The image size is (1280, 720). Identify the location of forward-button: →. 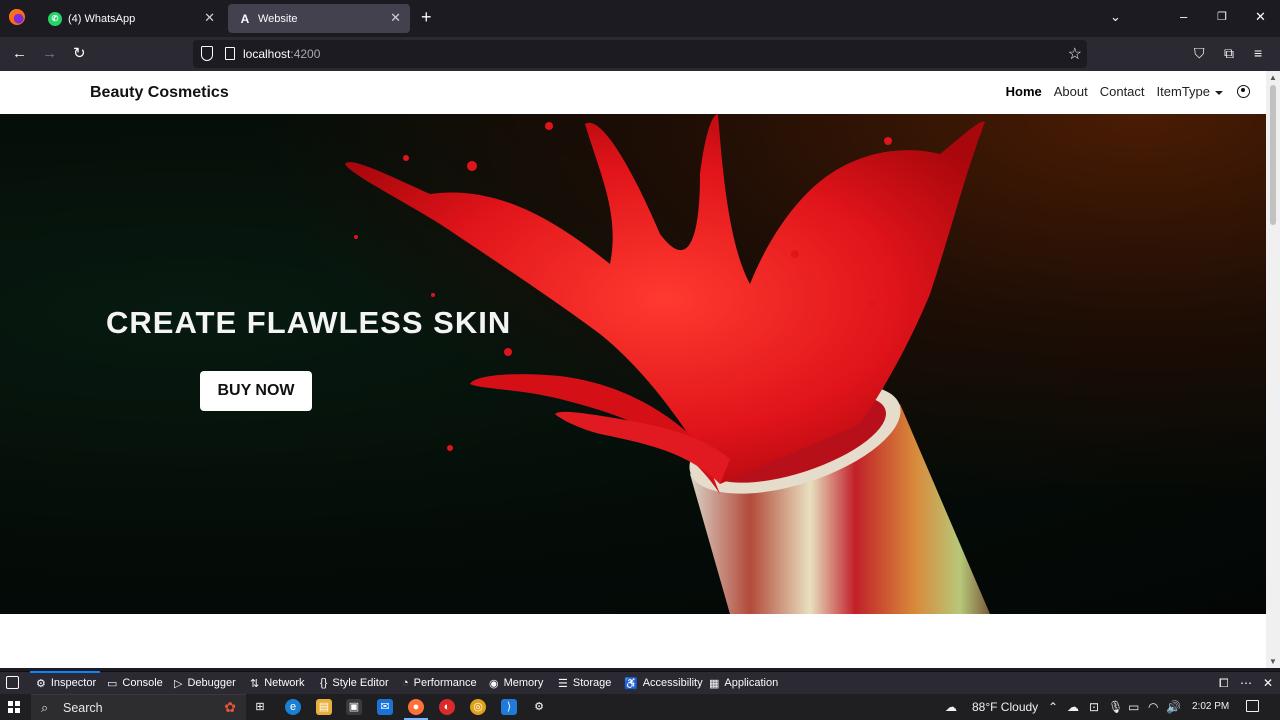
(49, 53).